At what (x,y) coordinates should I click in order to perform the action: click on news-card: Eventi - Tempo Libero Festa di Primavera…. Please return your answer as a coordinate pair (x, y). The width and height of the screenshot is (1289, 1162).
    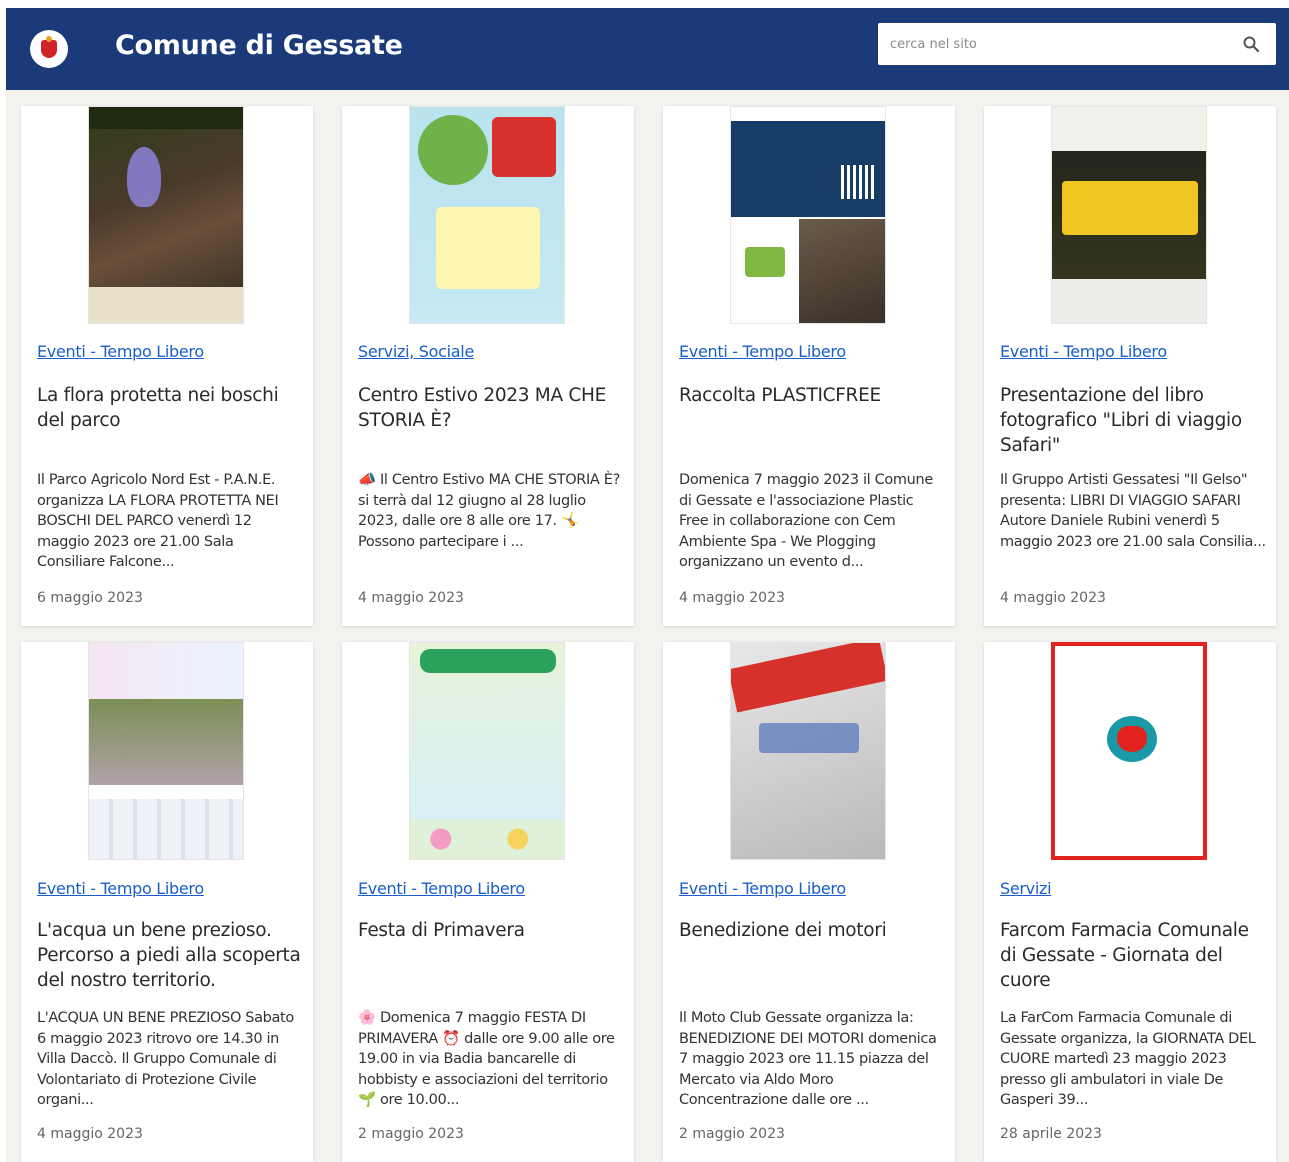
    Looking at the image, I should click on (488, 902).